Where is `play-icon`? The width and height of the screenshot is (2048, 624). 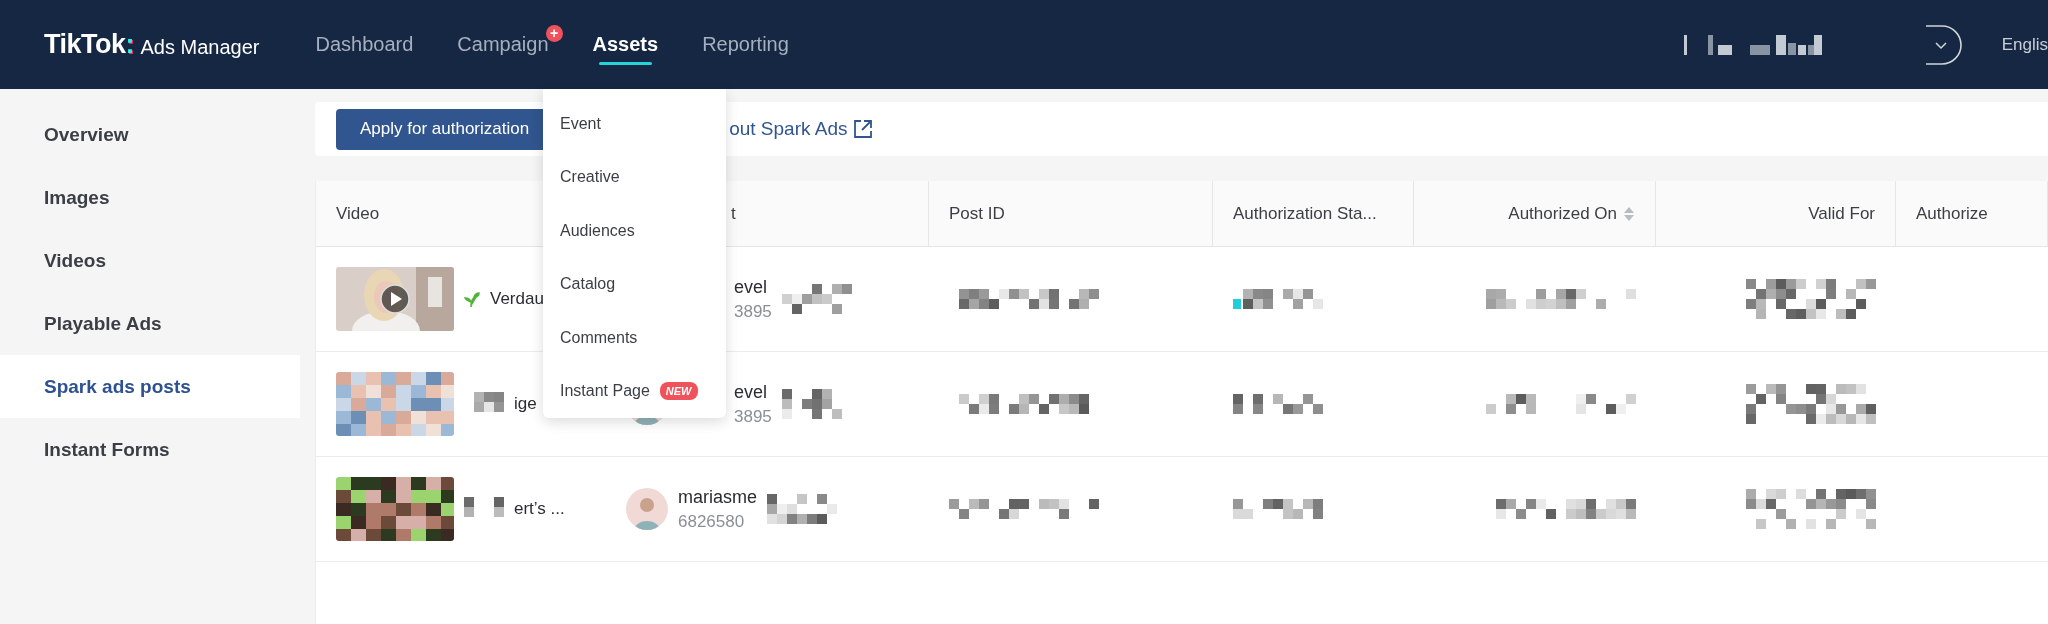
play-icon is located at coordinates (395, 299).